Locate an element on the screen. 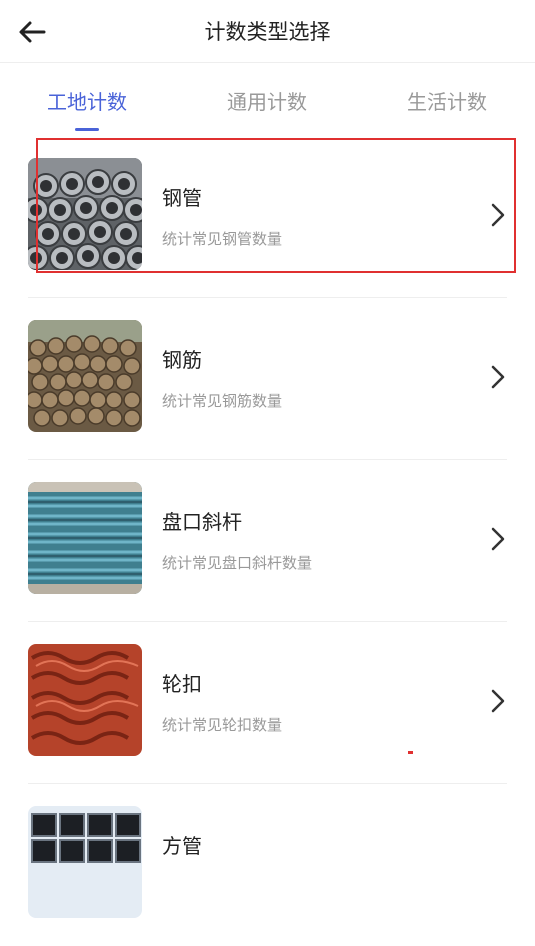 The width and height of the screenshot is (535, 946). red-mark is located at coordinates (410, 752).